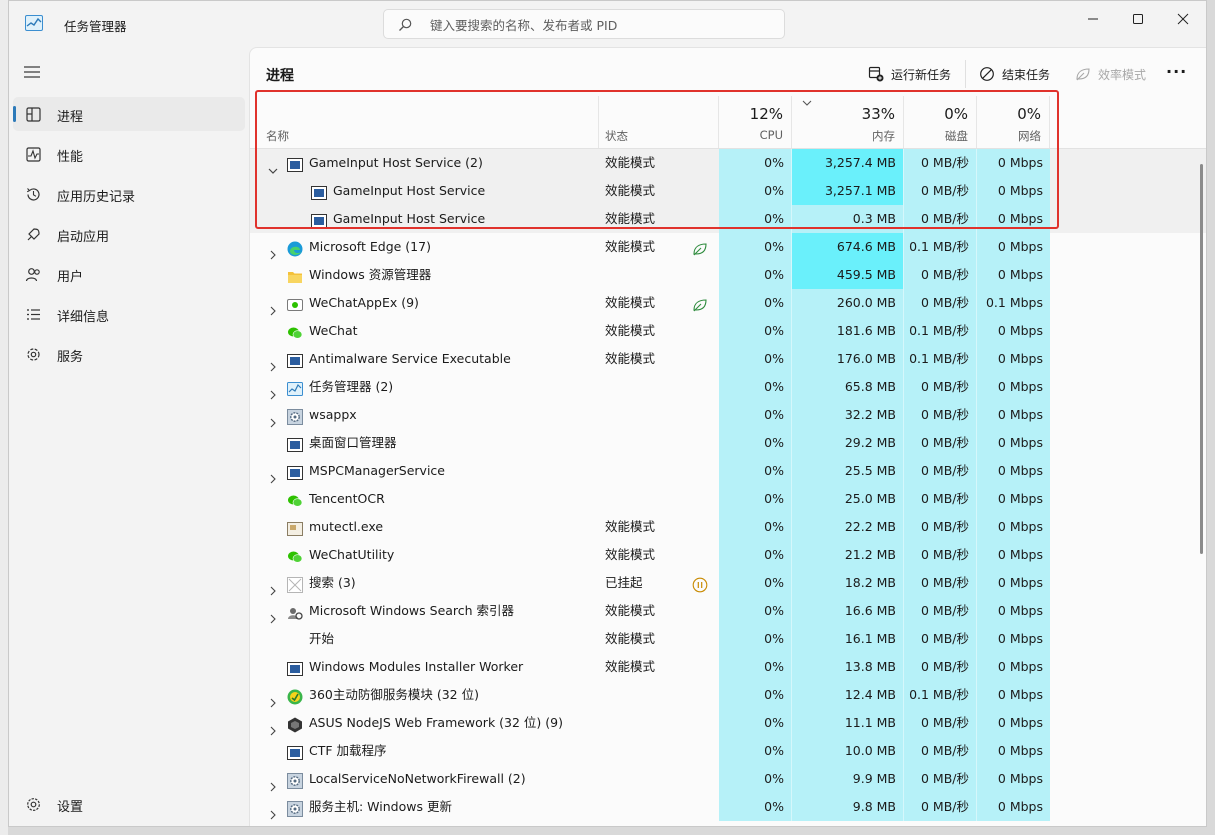 The image size is (1215, 835). Describe the element at coordinates (940, 122) in the screenshot. I see `column-disk: 0% 磁盘` at that location.